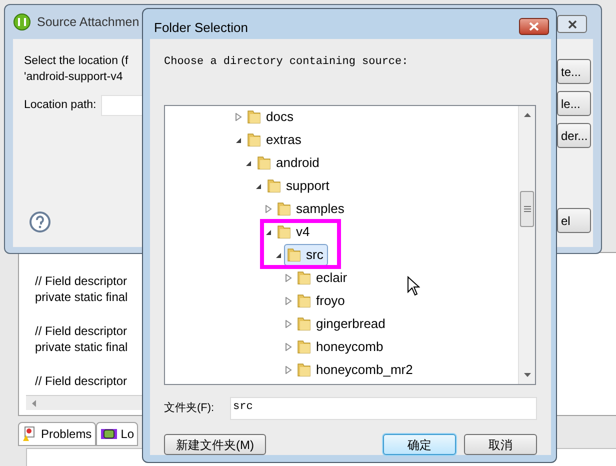  What do you see at coordinates (289, 163) in the screenshot?
I see `tree-item: android` at bounding box center [289, 163].